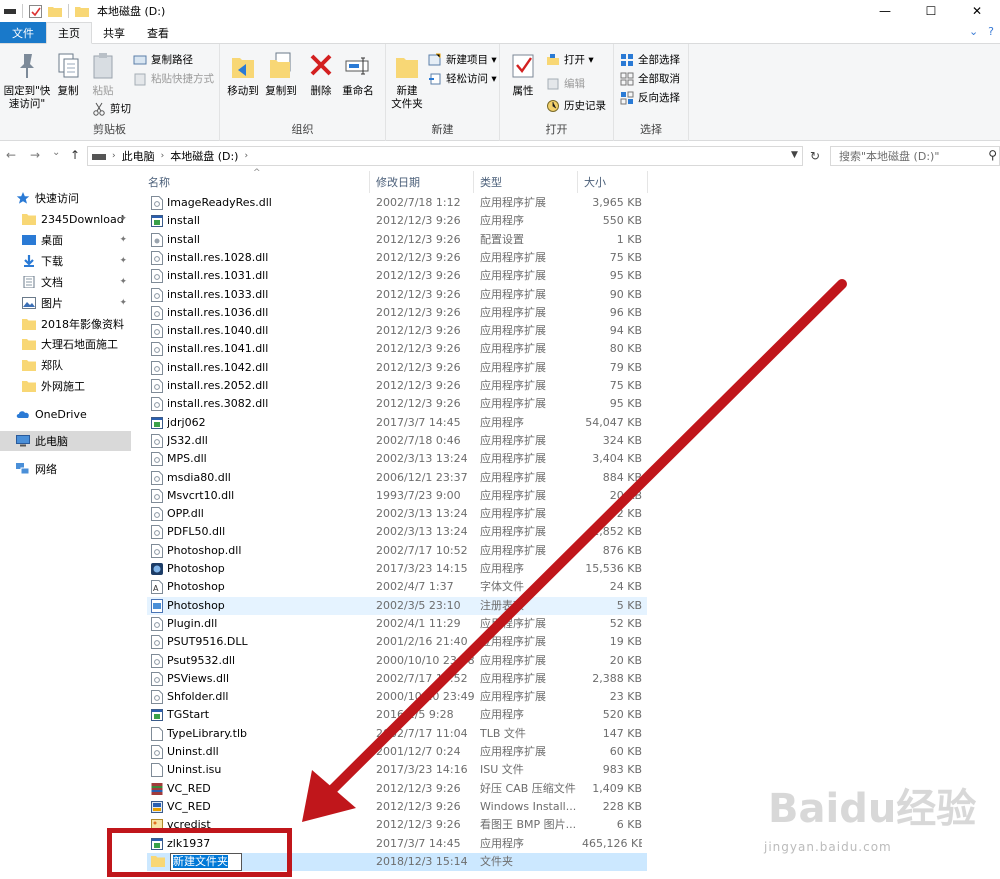  Describe the element at coordinates (204, 156) in the screenshot. I see `breadcrumb-local-disk: 本地磁盘 (D:)` at that location.